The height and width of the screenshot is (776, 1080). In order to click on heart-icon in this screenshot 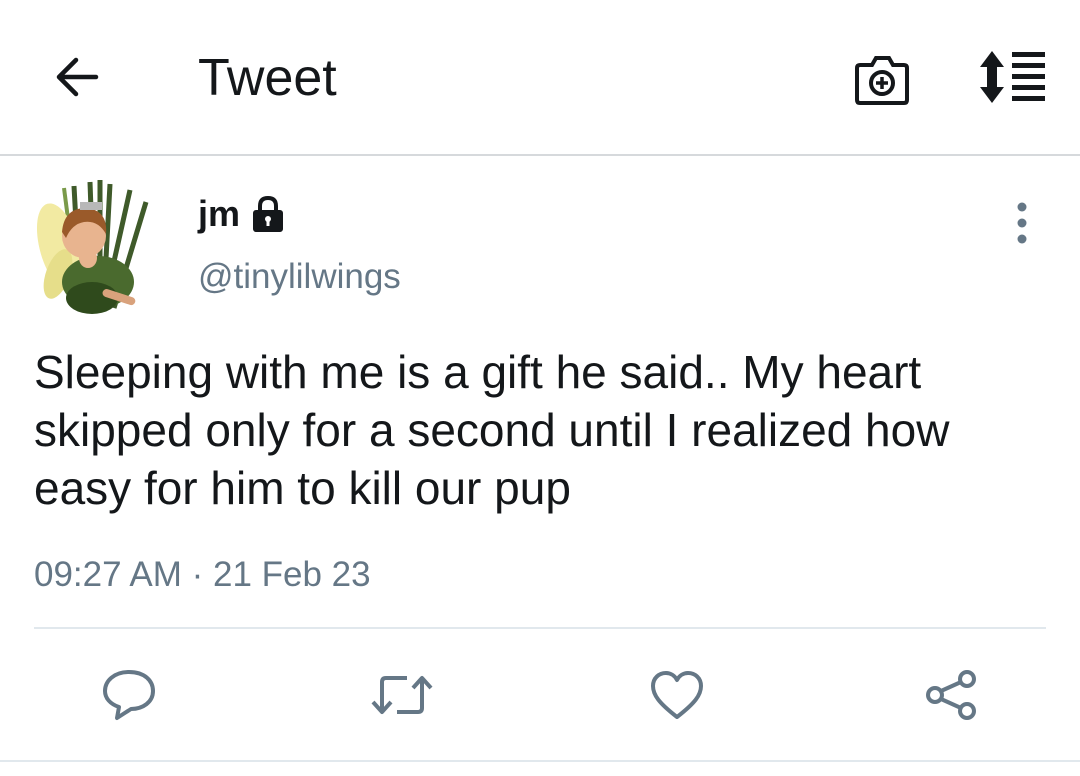, I will do `click(677, 695)`.